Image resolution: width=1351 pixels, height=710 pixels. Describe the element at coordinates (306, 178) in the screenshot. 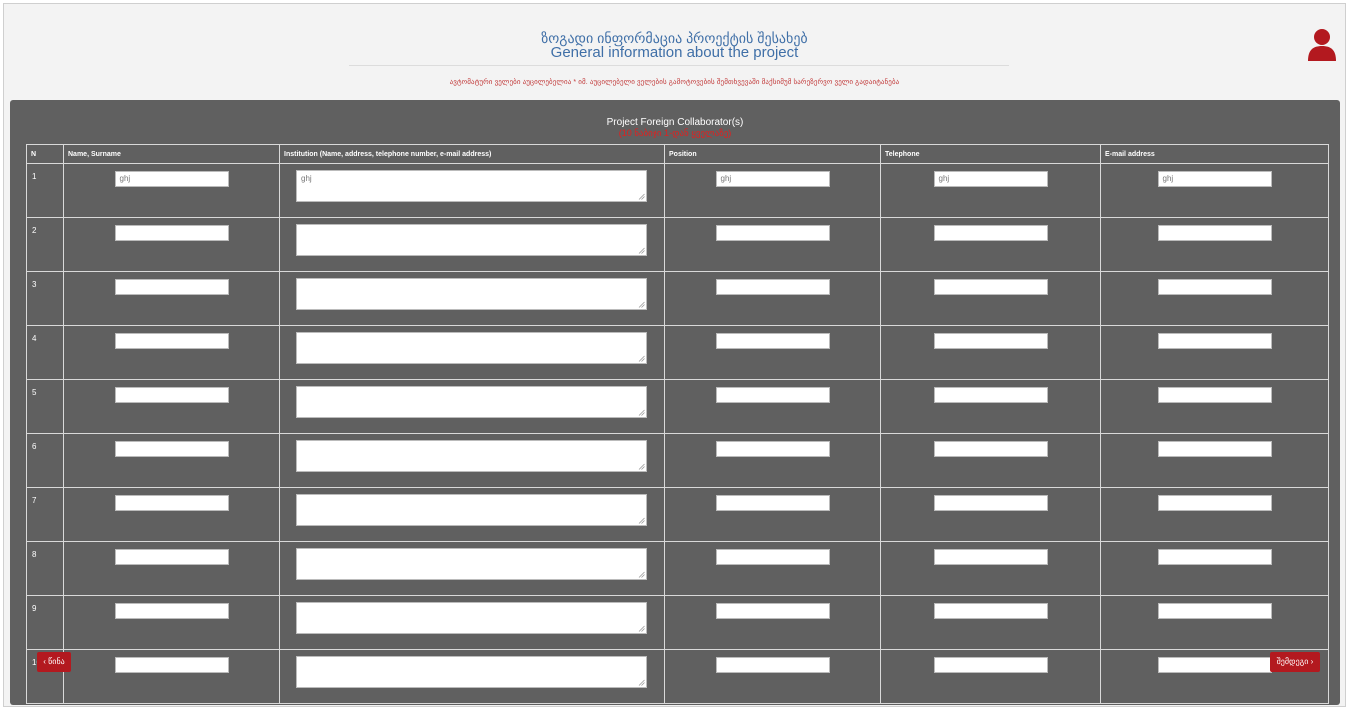

I see `institution-value: ghj` at that location.